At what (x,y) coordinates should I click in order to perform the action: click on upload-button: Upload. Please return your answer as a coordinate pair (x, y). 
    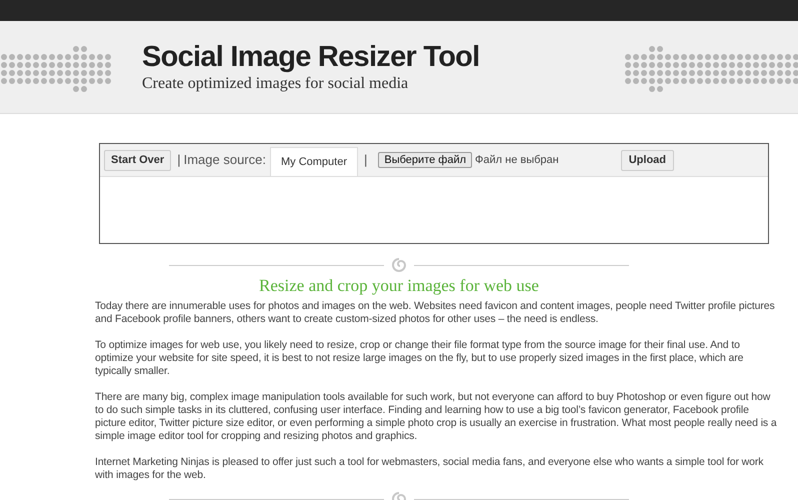
    Looking at the image, I should click on (647, 160).